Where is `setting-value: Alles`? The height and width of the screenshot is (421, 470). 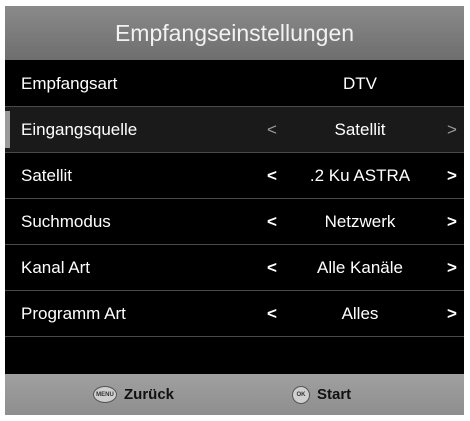 setting-value: Alles is located at coordinates (360, 313).